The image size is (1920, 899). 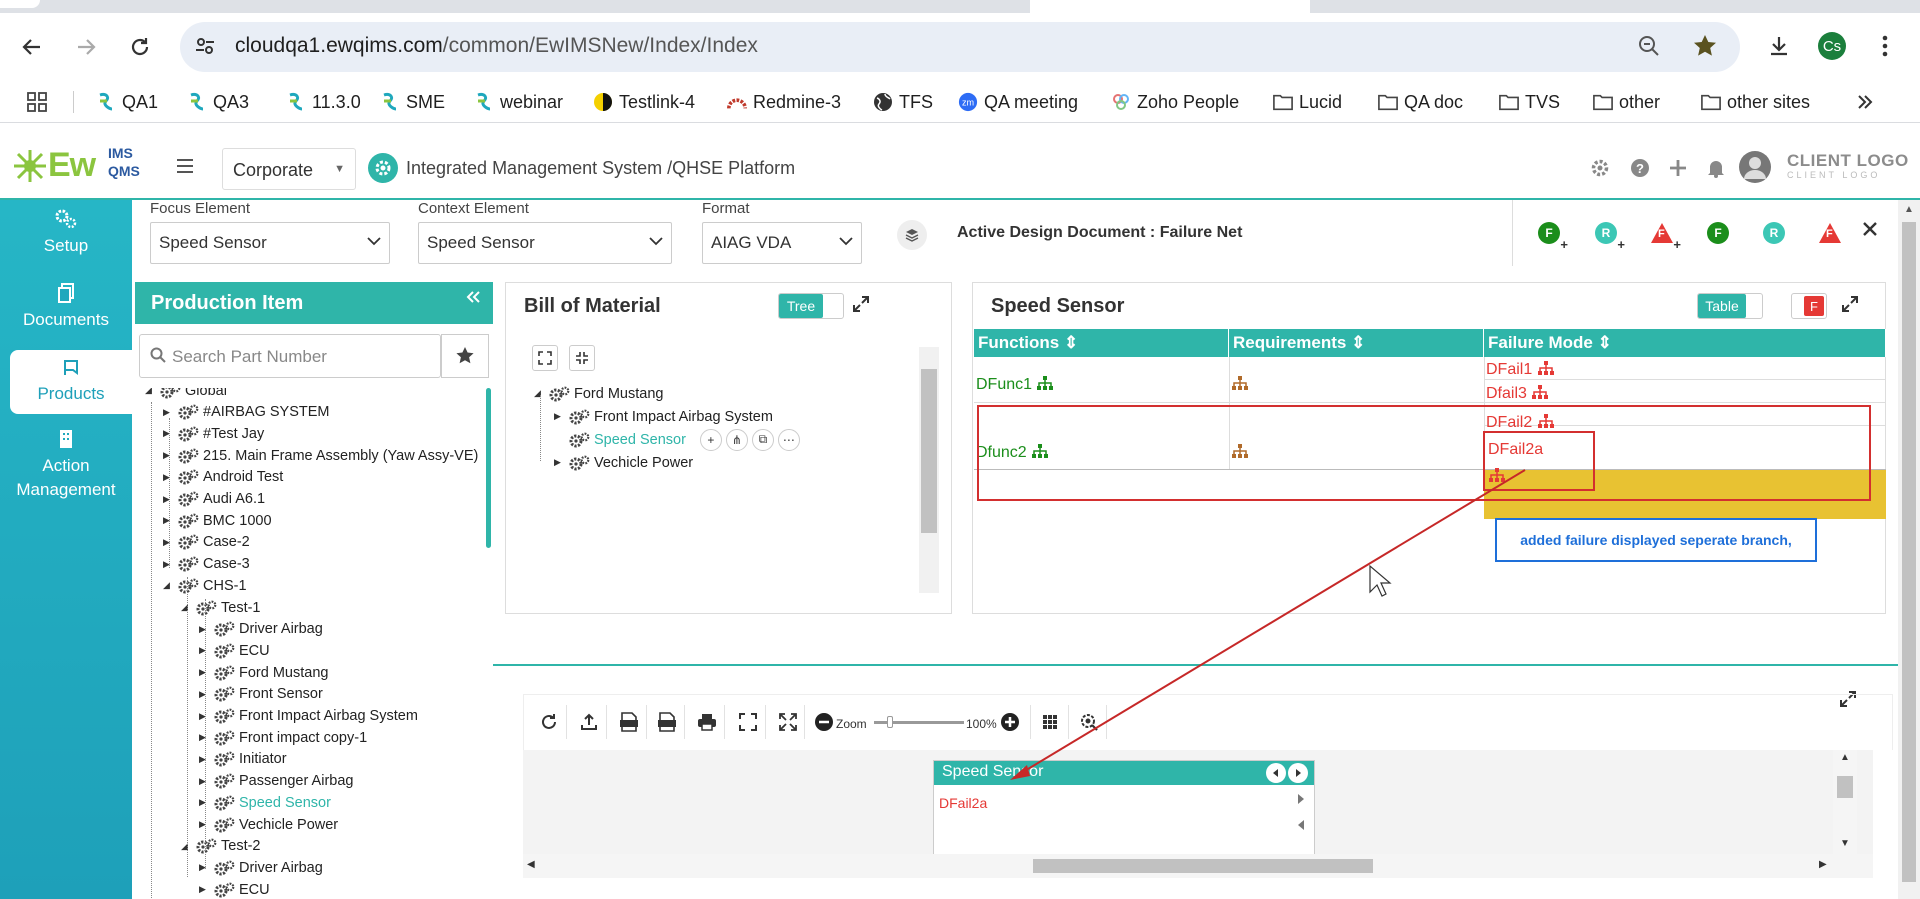 I want to click on graph-node-speed-sensor: Speed Sensor DFail2a, so click(x=1124, y=808).